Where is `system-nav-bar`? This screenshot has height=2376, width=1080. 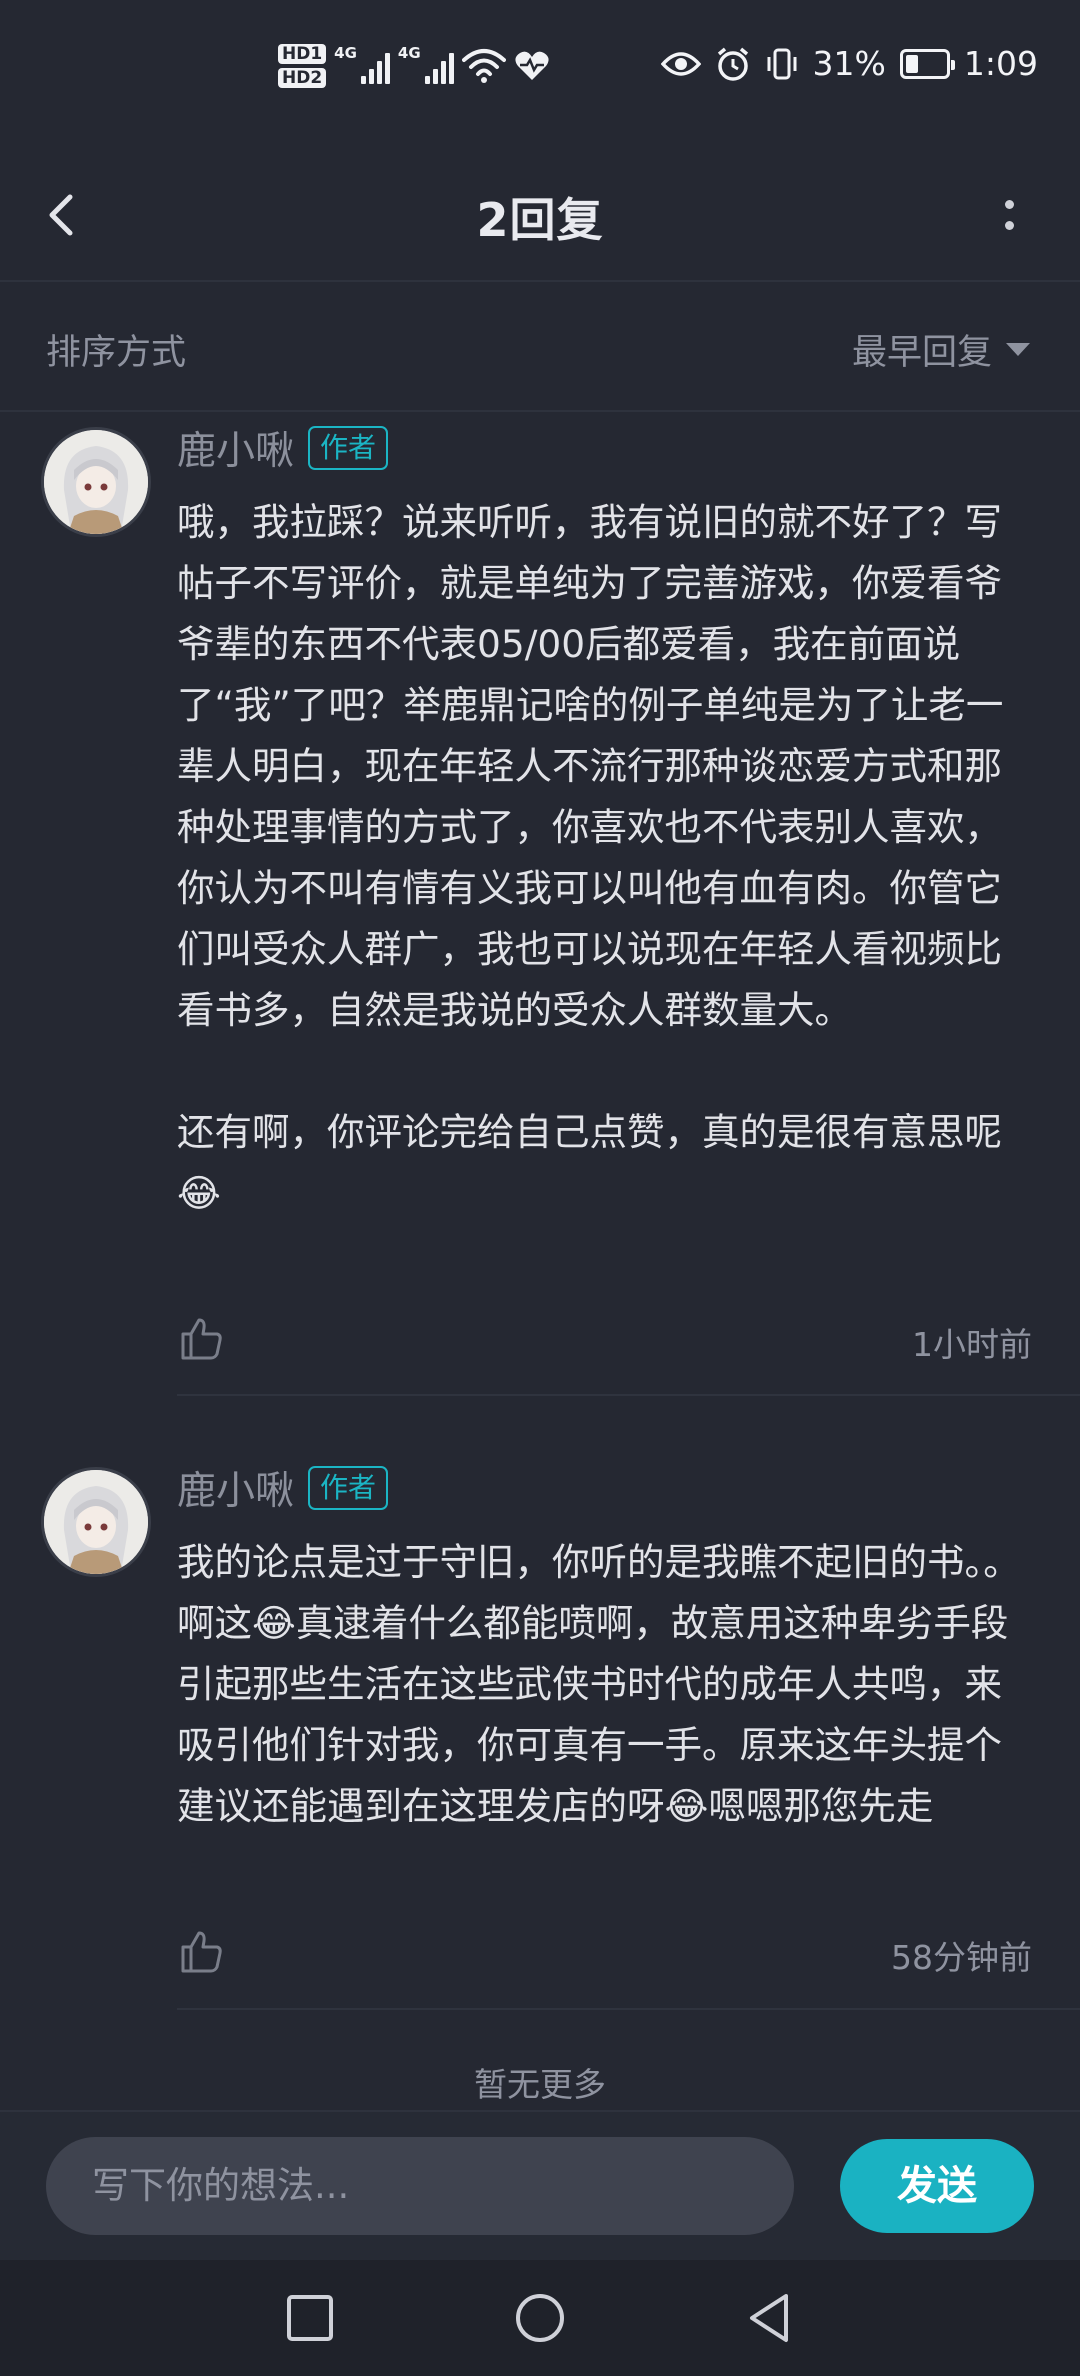 system-nav-bar is located at coordinates (540, 2318).